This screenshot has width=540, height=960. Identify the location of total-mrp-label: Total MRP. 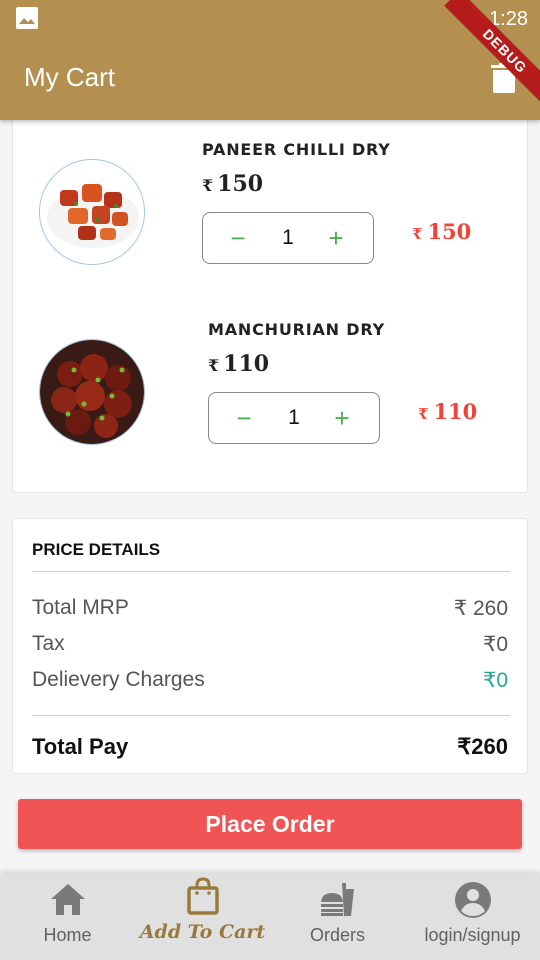
(80, 607).